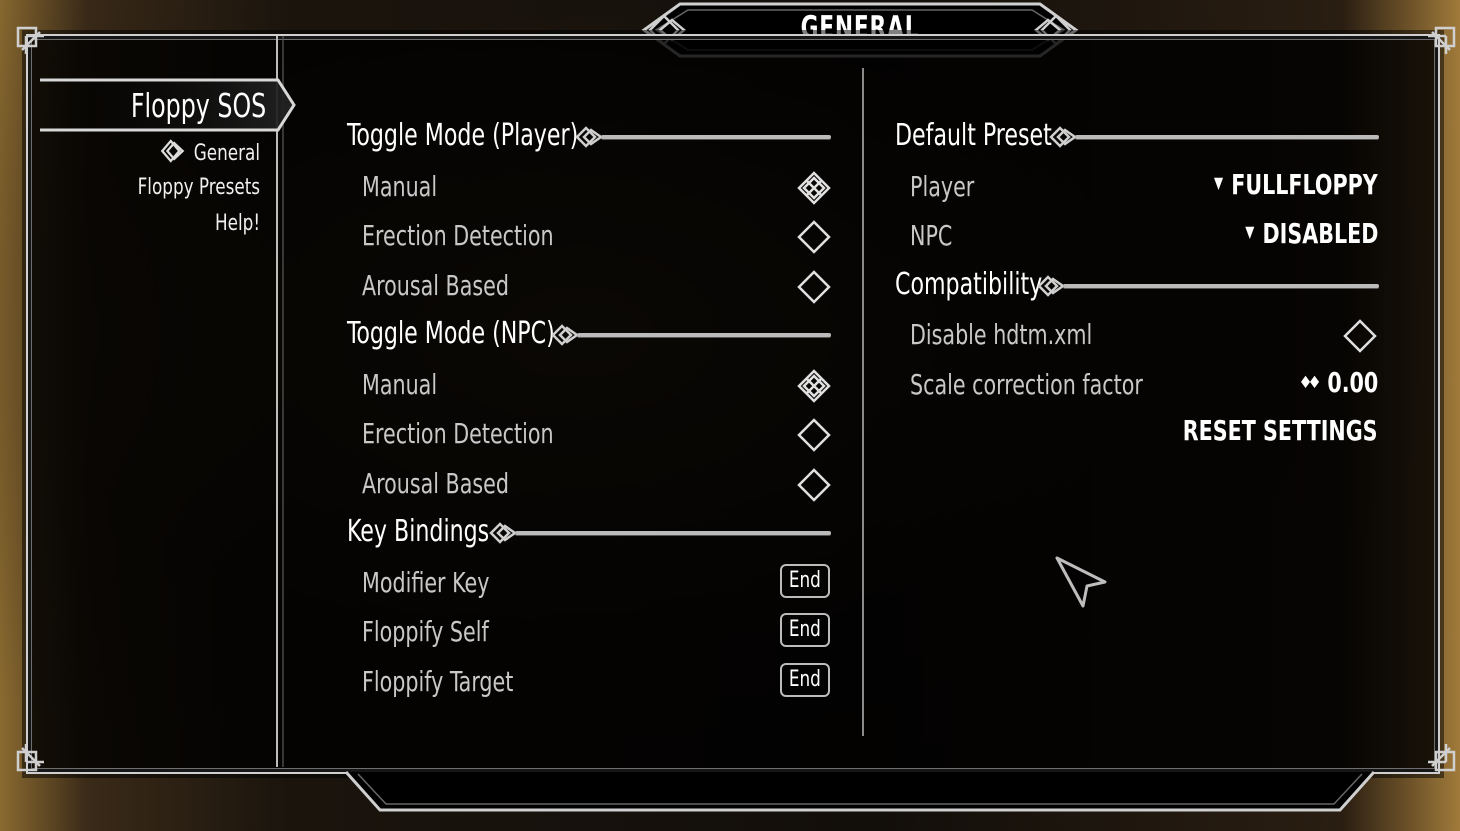 This screenshot has height=831, width=1460. I want to click on mod-tab-floppy-sos: Floppy SOS, so click(168, 105).